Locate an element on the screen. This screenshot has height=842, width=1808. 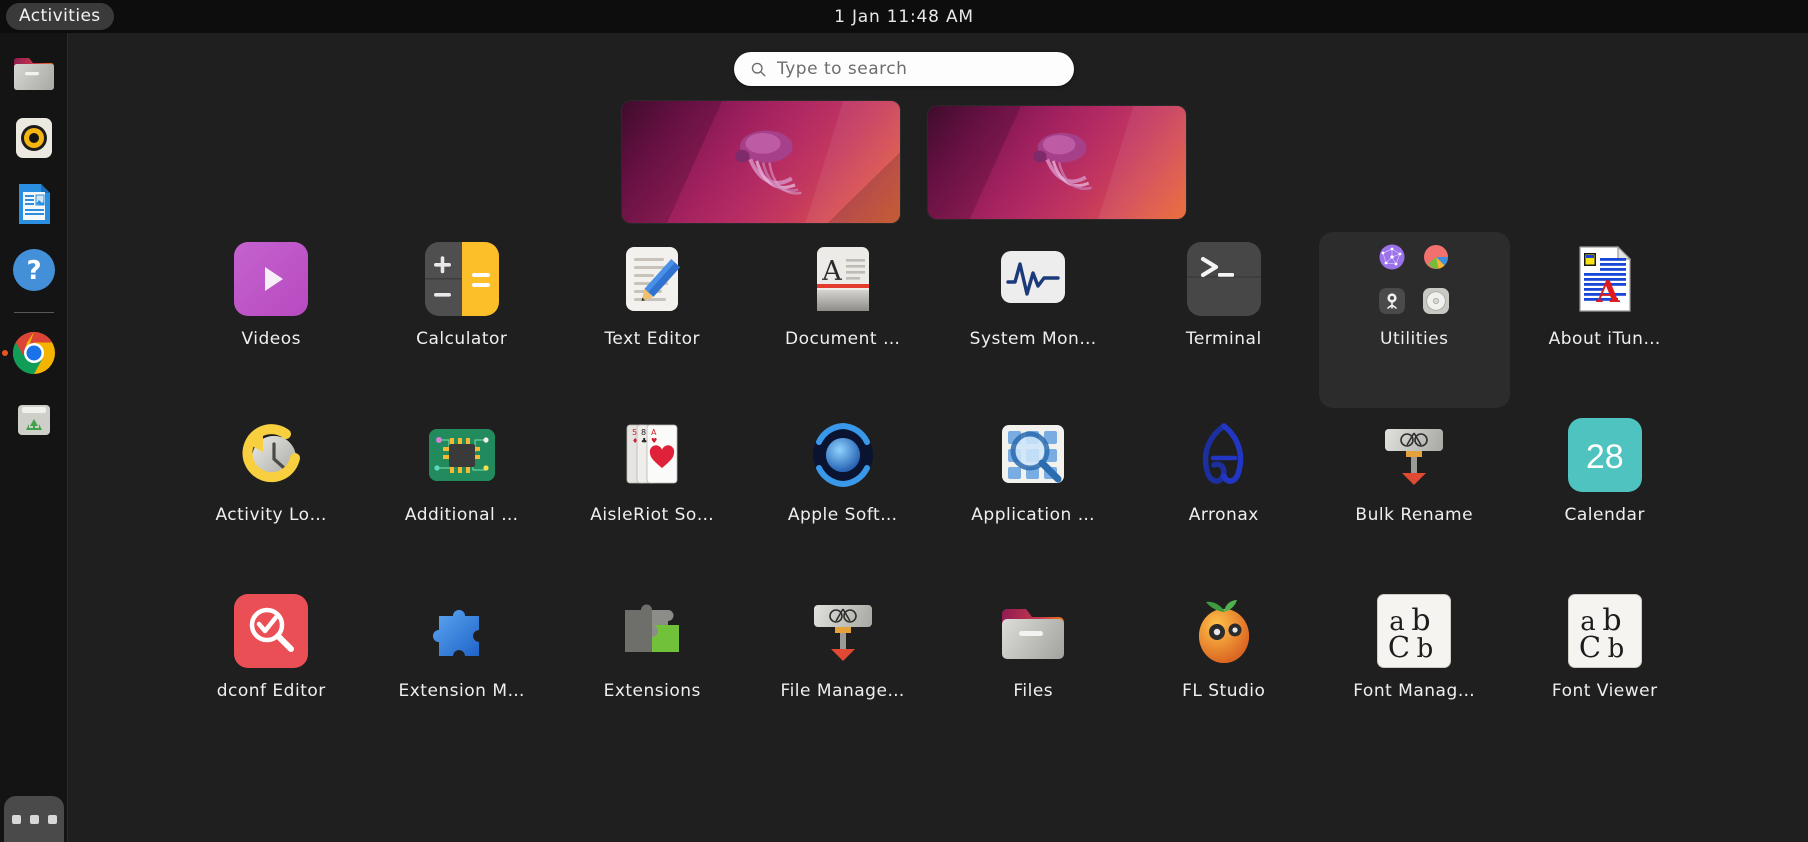
logs-icon is located at coordinates (1392, 301).